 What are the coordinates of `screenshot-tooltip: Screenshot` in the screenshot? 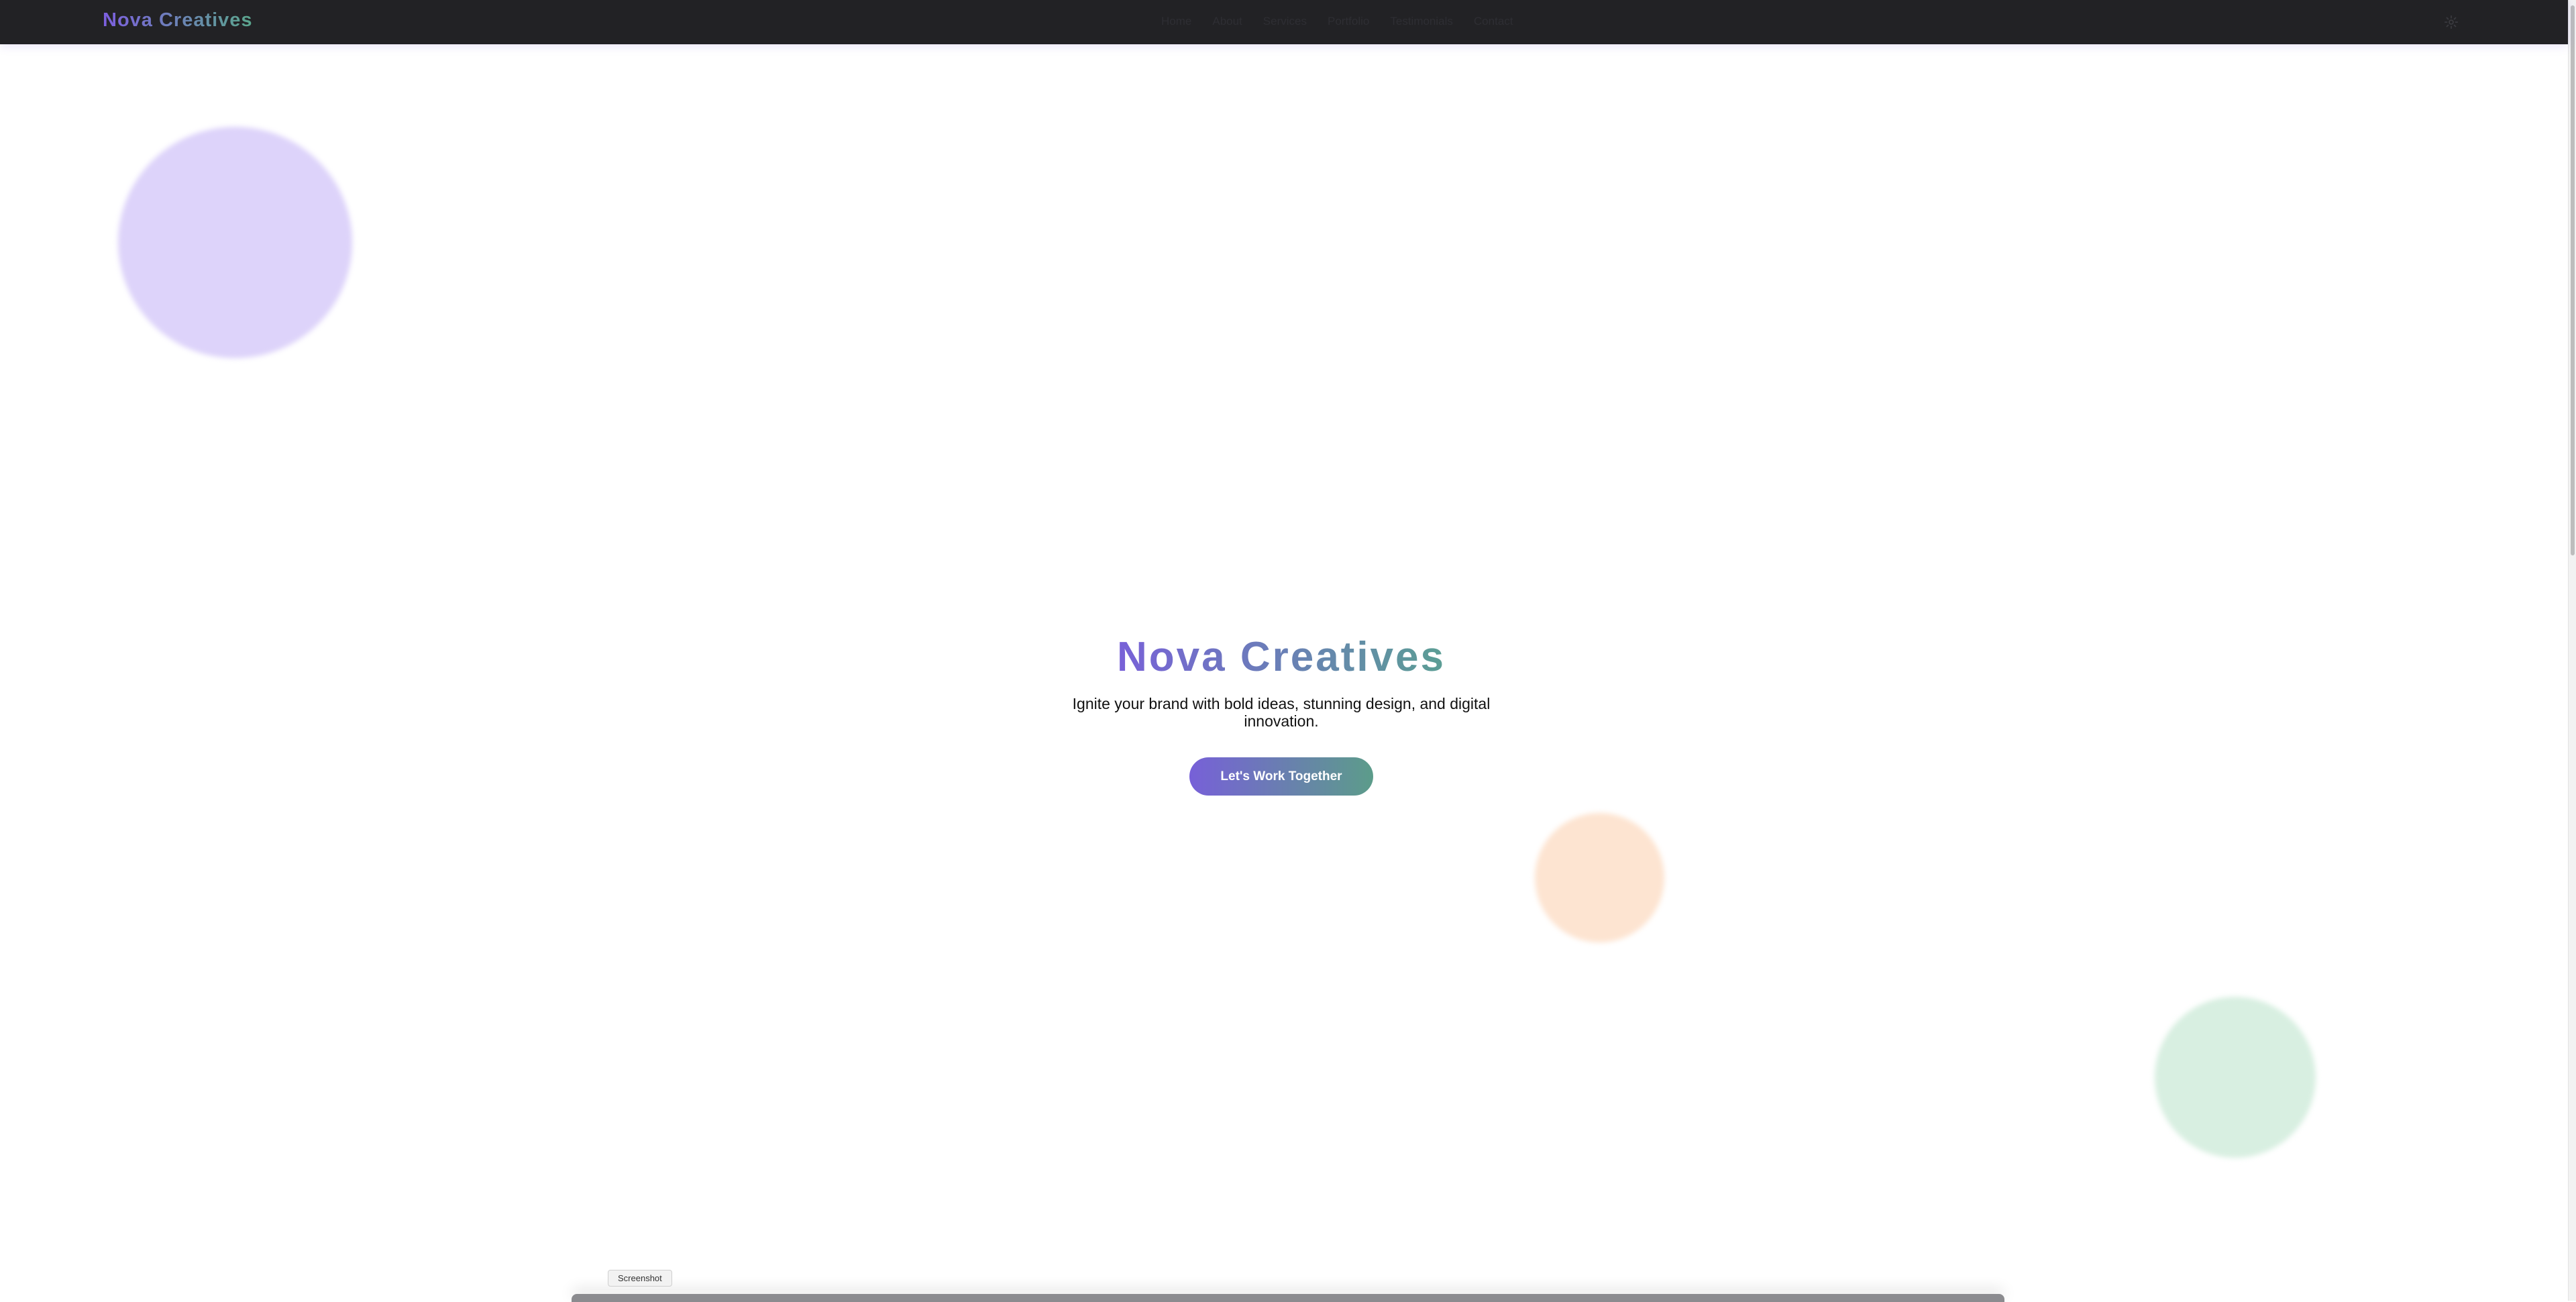 It's located at (640, 1278).